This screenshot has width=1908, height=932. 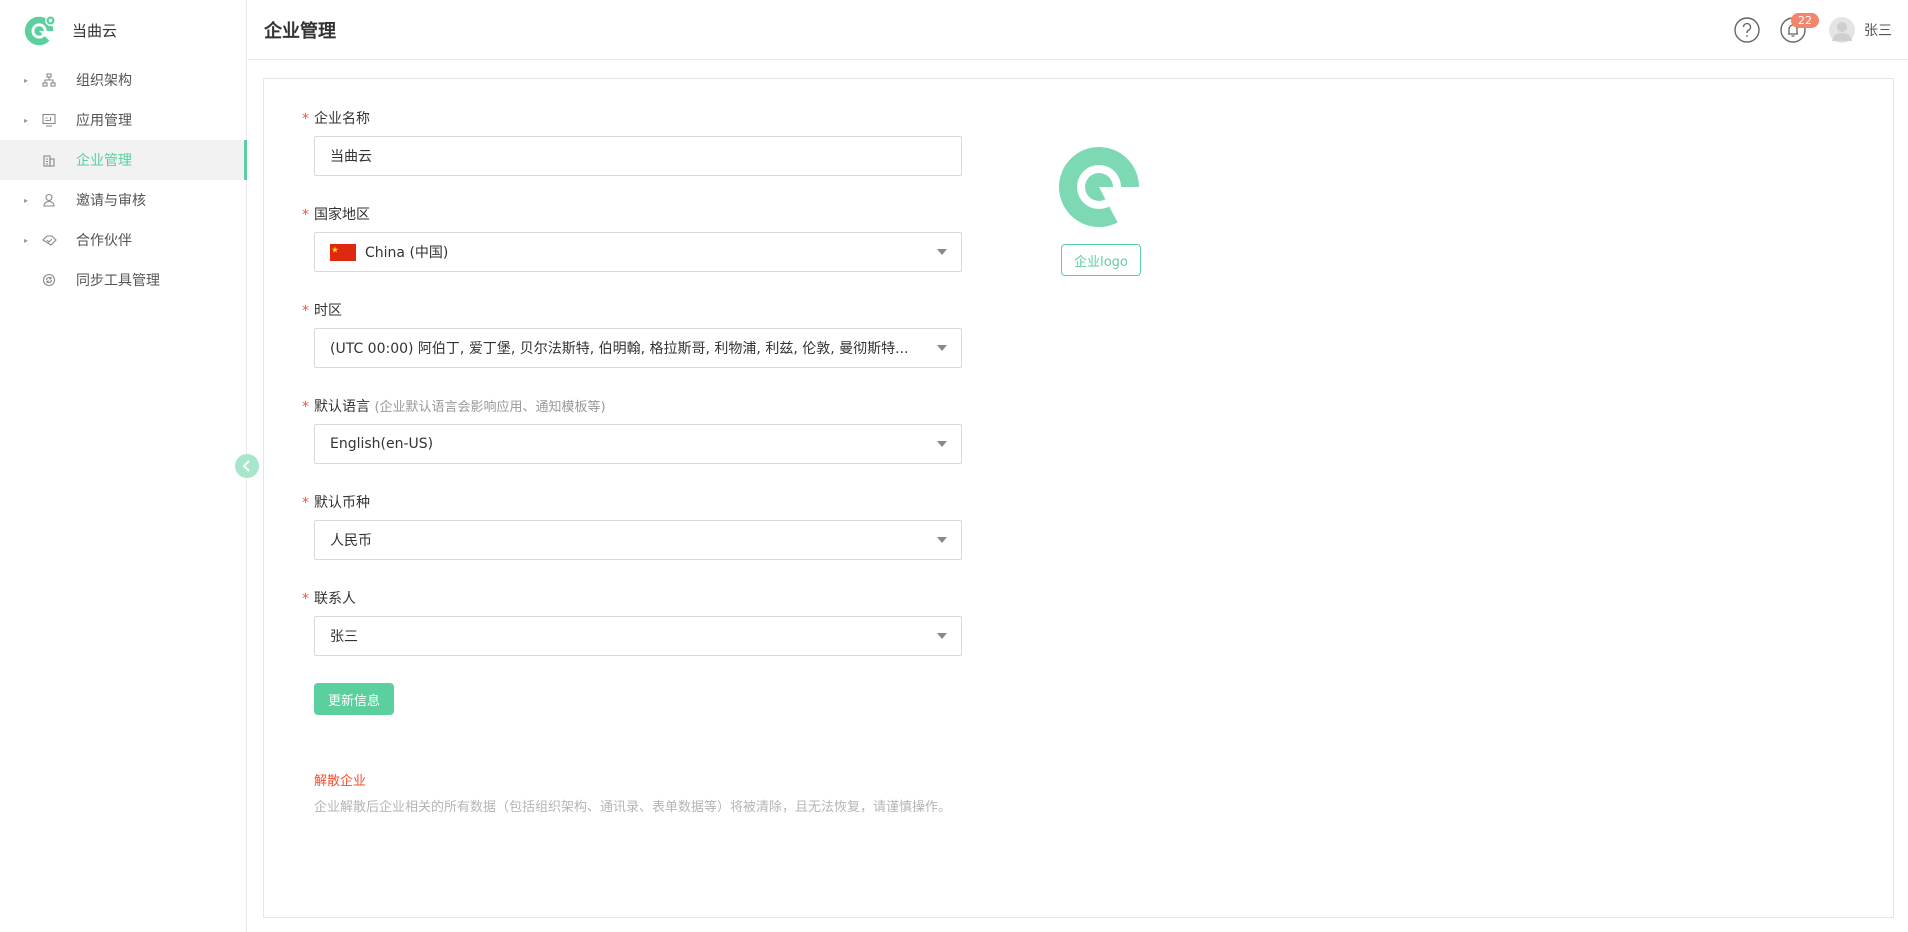 What do you see at coordinates (1078, 30) in the screenshot?
I see `top-header: 企业管理 22 张三` at bounding box center [1078, 30].